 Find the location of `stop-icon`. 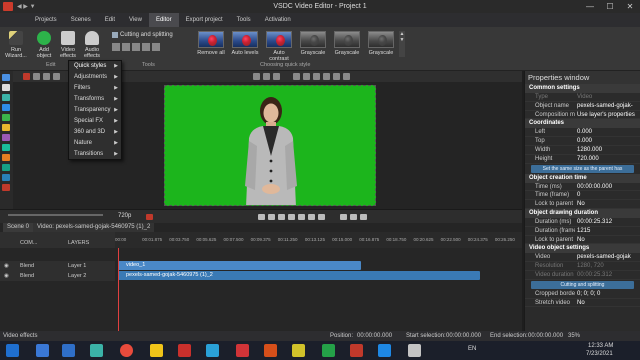

stop-icon is located at coordinates (26, 76).